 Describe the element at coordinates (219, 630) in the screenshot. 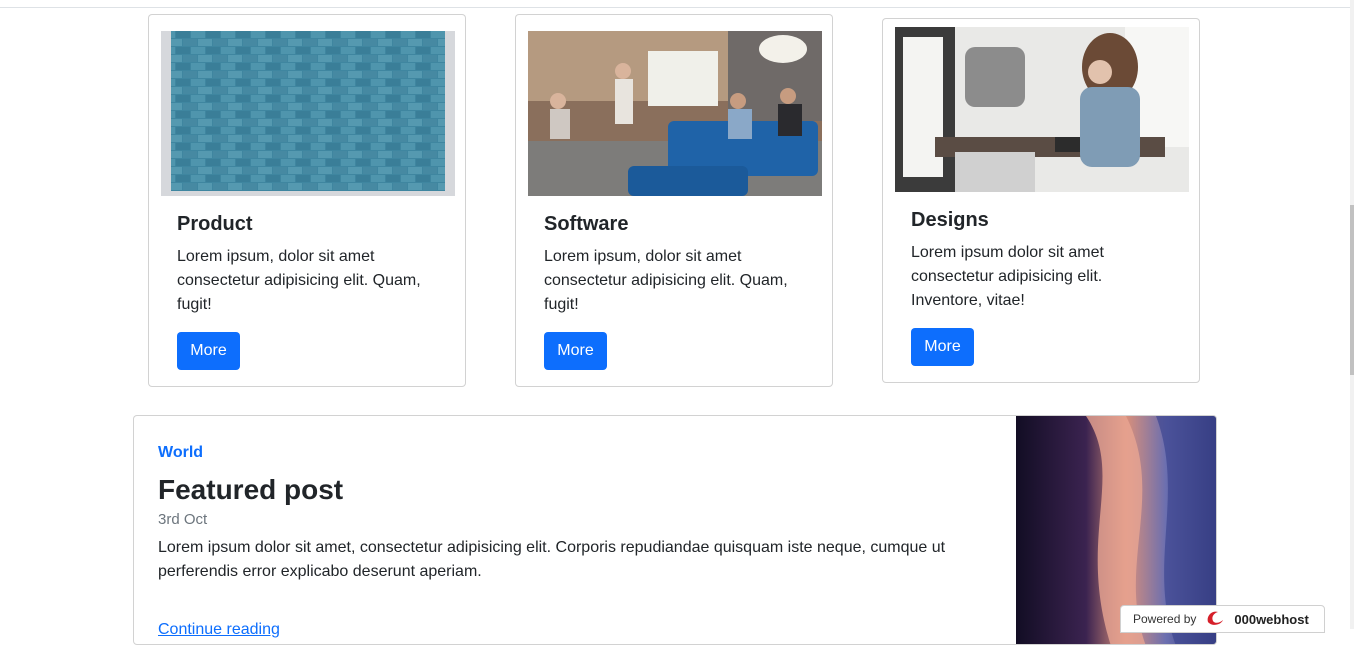

I see `continue-reading-link: Continue reading` at that location.